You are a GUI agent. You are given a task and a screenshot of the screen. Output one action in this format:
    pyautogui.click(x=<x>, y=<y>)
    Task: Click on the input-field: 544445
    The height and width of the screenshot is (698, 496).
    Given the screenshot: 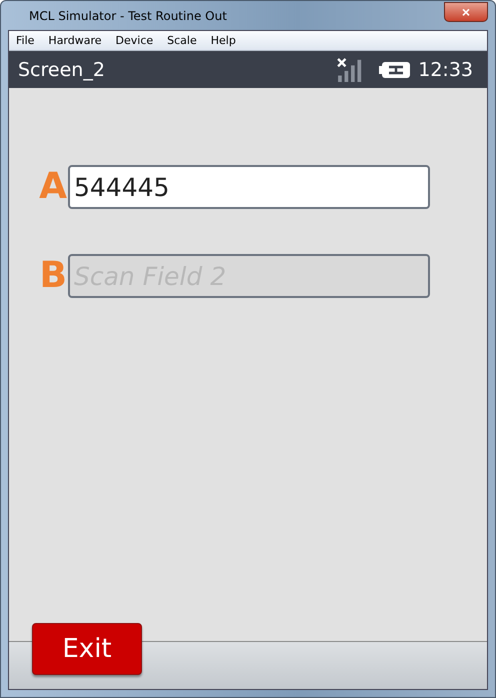 What is the action you would take?
    pyautogui.click(x=249, y=187)
    